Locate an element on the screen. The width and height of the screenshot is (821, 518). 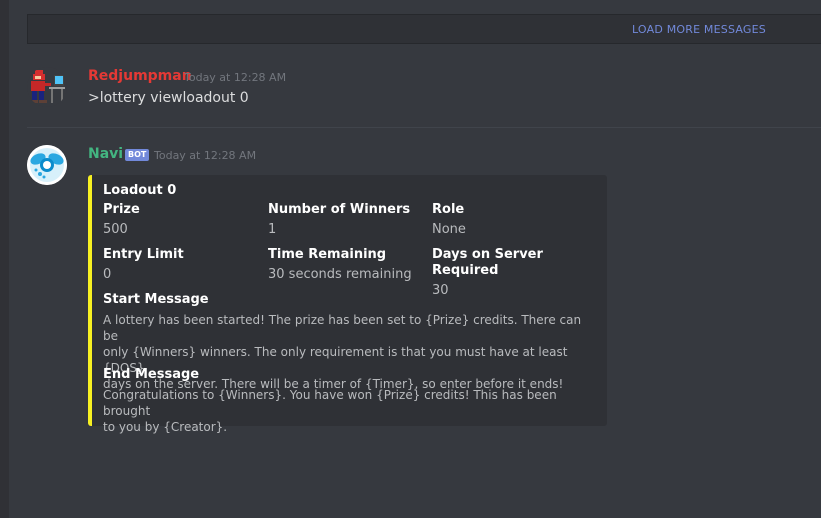
field-value: 1 is located at coordinates (272, 229).